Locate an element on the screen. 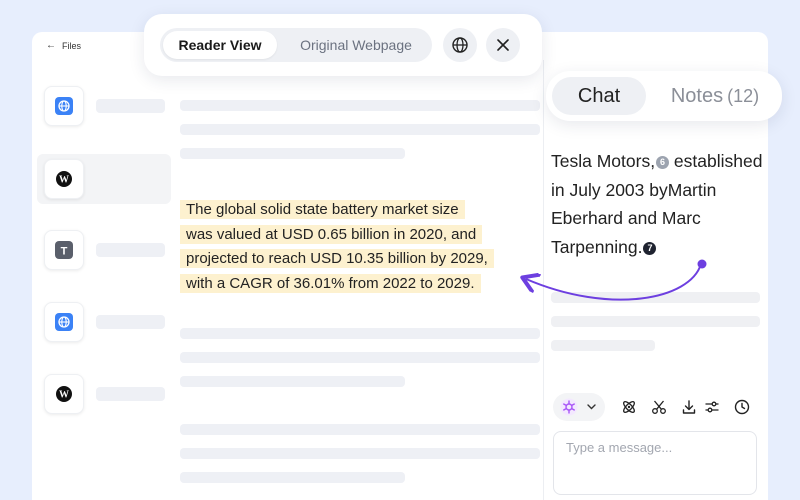 Image resolution: width=800 pixels, height=500 pixels. close-icon is located at coordinates (503, 45).